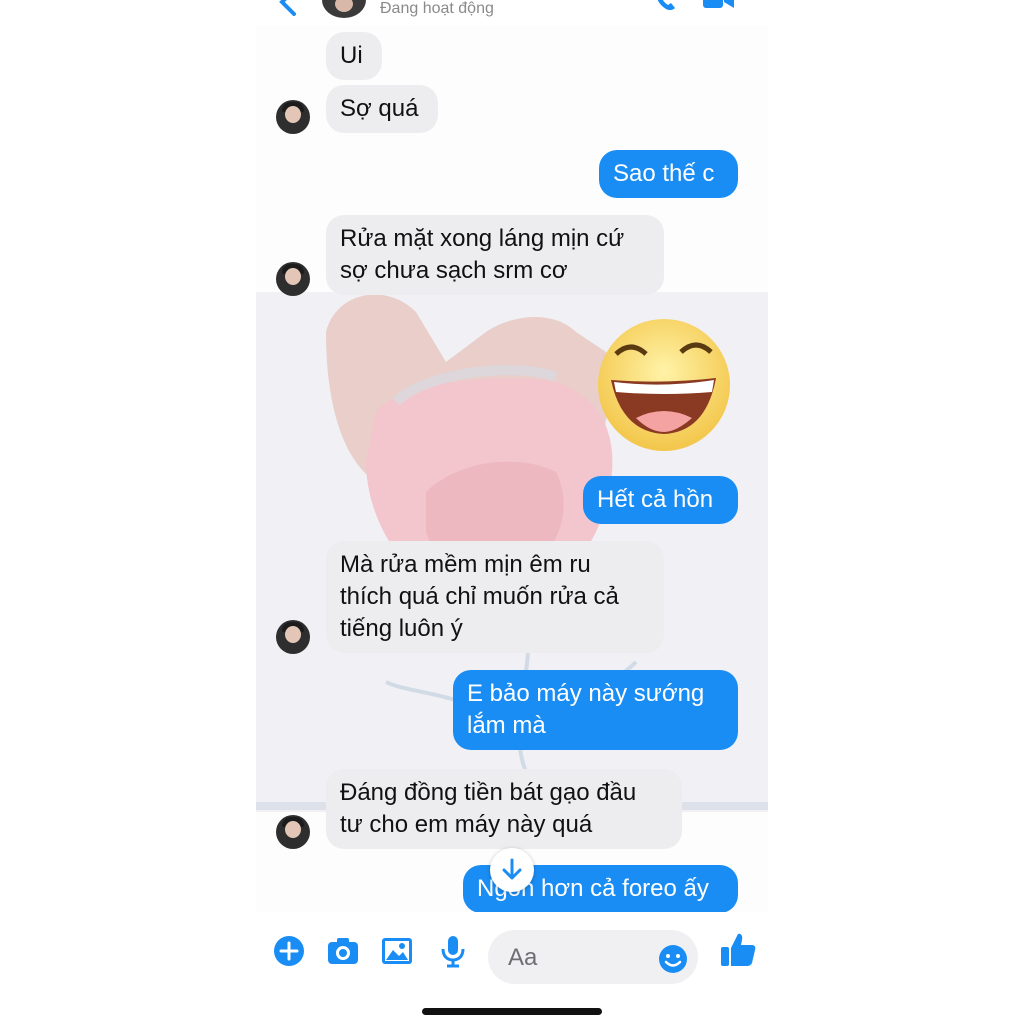 The height and width of the screenshot is (1024, 1024). What do you see at coordinates (668, 174) in the screenshot?
I see `message-outgoing: Sao thế c` at bounding box center [668, 174].